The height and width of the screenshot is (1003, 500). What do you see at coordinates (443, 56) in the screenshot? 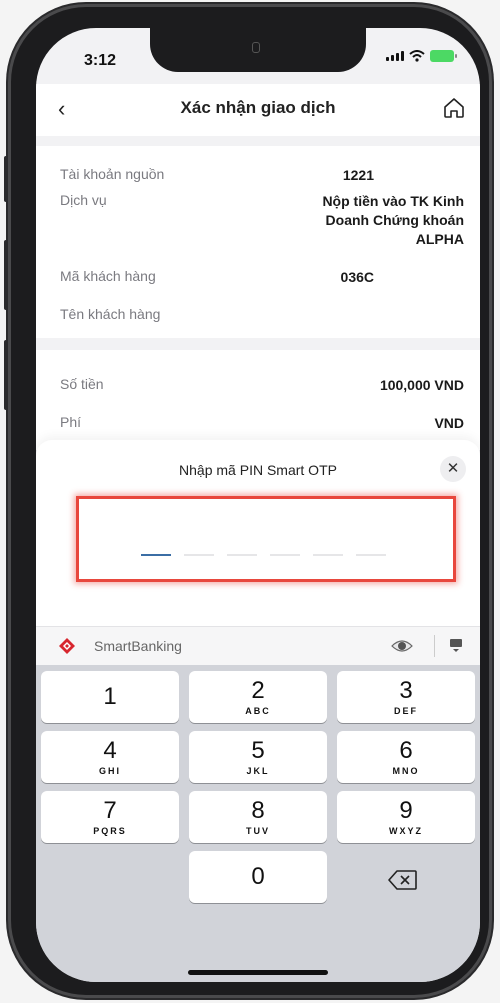
I see `battery-icon` at bounding box center [443, 56].